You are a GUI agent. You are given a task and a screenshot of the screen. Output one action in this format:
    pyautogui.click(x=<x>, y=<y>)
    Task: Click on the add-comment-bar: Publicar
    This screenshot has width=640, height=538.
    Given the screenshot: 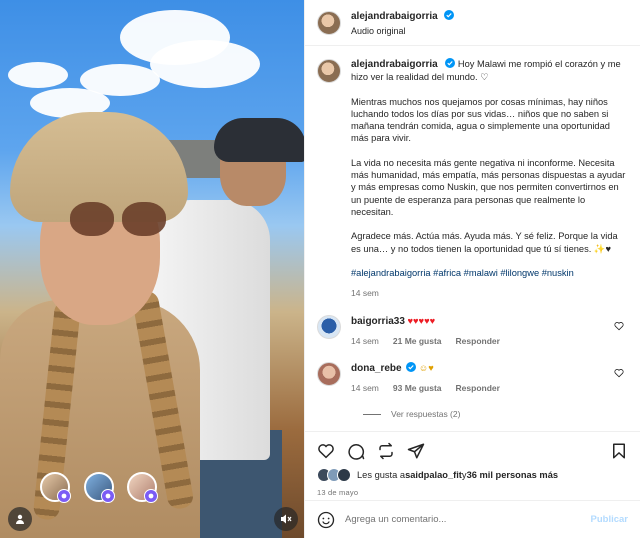 What is the action you would take?
    pyautogui.click(x=472, y=519)
    